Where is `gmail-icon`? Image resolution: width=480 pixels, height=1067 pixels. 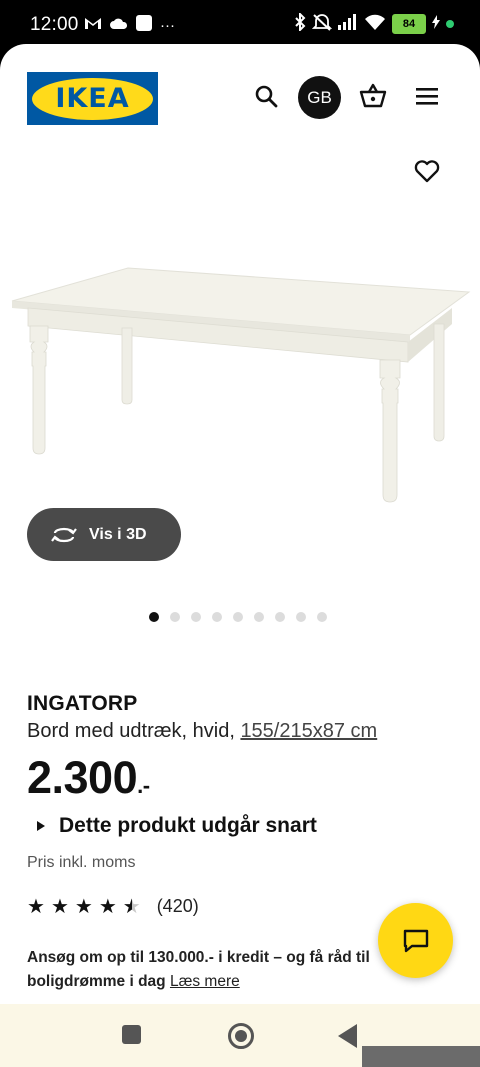 gmail-icon is located at coordinates (93, 25).